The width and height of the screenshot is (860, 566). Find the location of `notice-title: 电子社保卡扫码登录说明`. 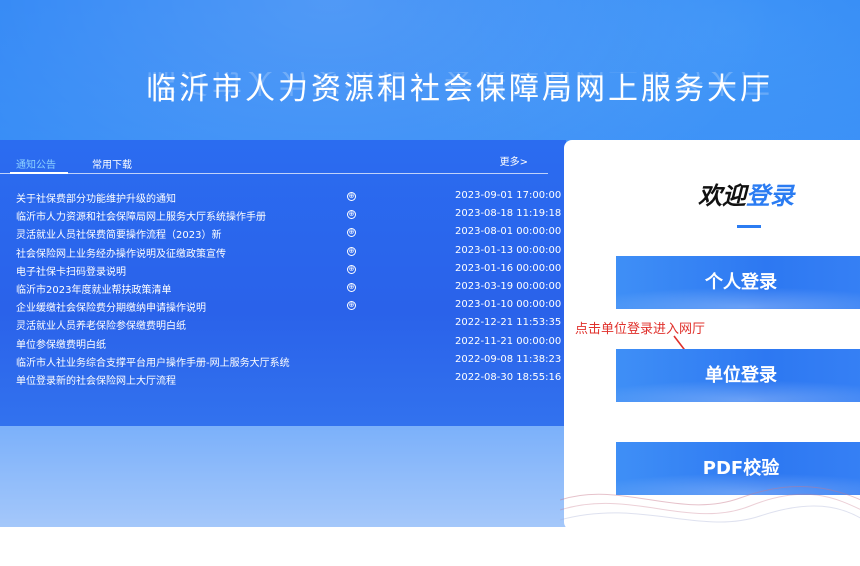

notice-title: 电子社保卡扫码登录说明 is located at coordinates (71, 270).